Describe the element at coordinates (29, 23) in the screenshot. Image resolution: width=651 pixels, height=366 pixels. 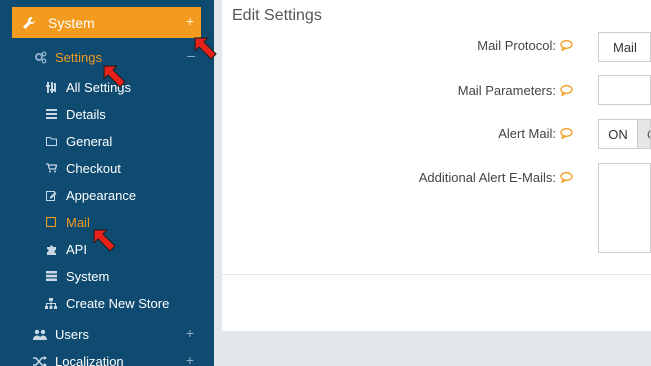
I see `wrench-icon` at that location.